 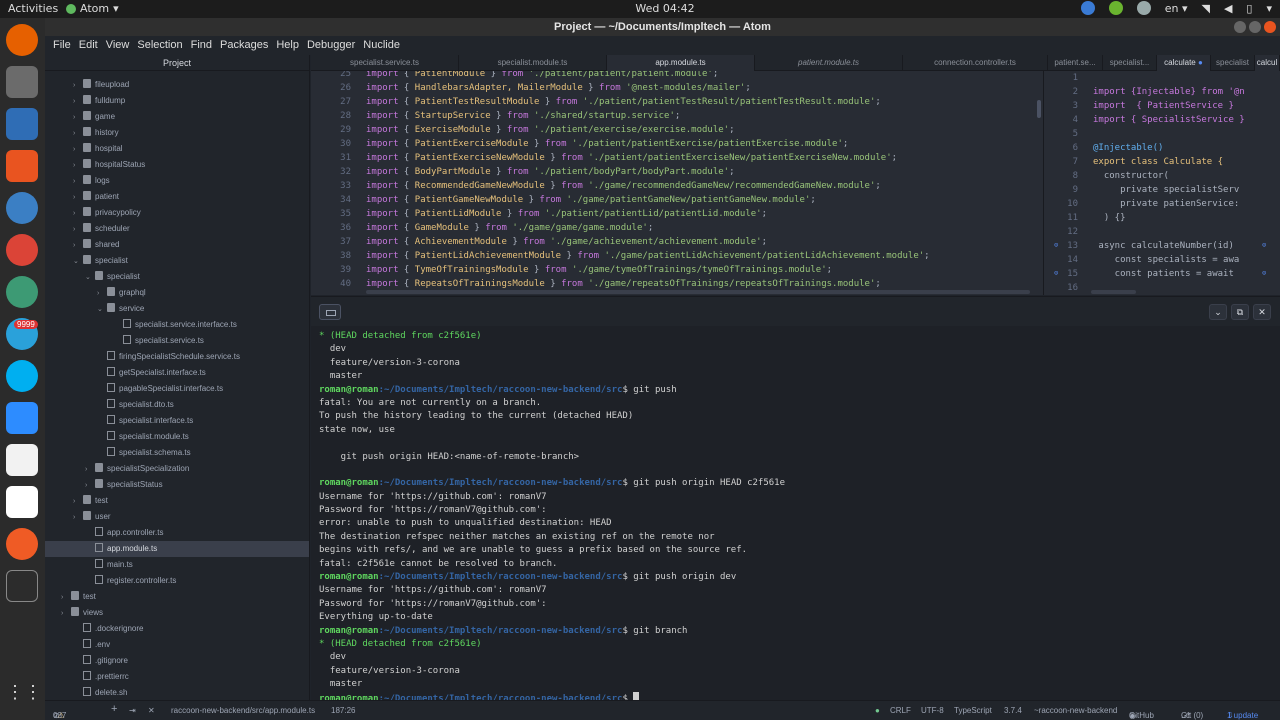 What do you see at coordinates (22, 292) in the screenshot?
I see `atom-icon` at bounding box center [22, 292].